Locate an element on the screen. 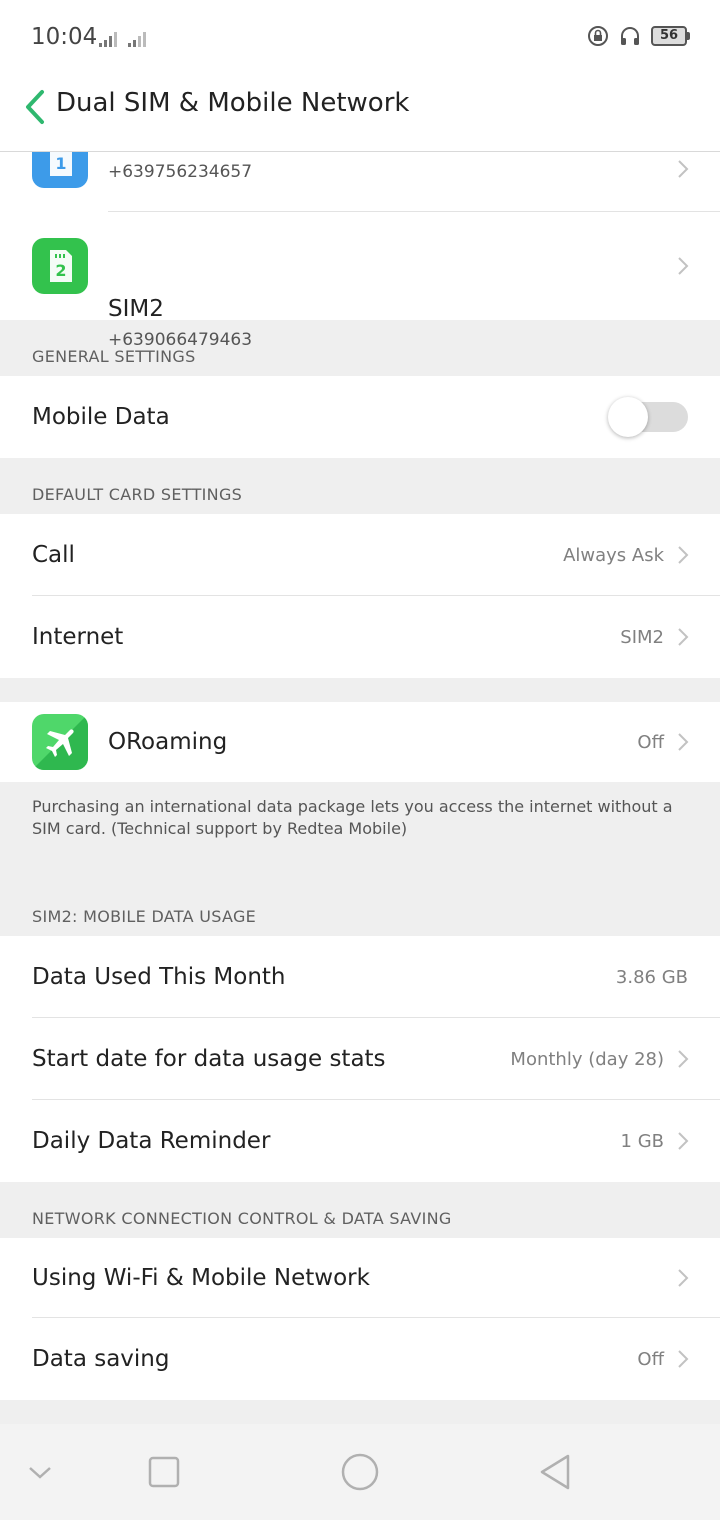 This screenshot has width=720, height=1520. mobile-data-row: Mobile Data is located at coordinates (360, 417).